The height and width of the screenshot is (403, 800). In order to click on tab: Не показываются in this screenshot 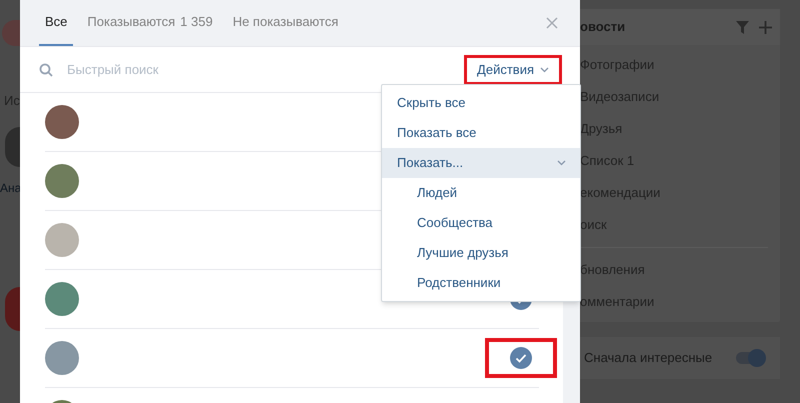, I will do `click(285, 23)`.